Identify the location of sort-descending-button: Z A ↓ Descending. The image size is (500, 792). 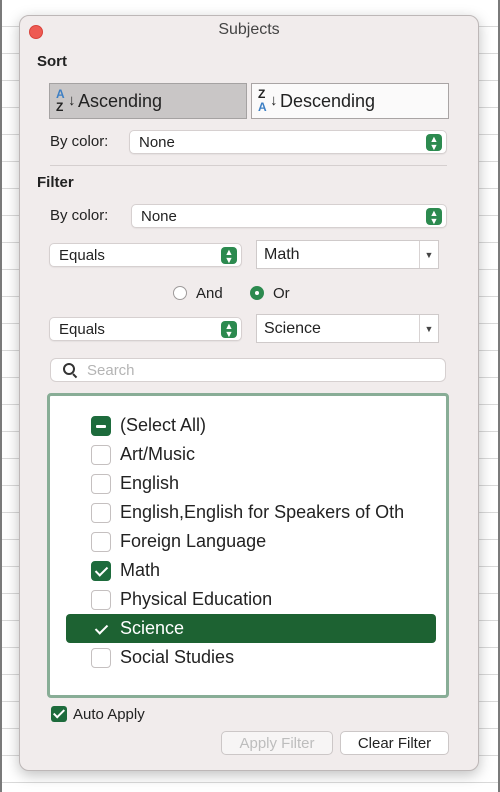
(350, 101).